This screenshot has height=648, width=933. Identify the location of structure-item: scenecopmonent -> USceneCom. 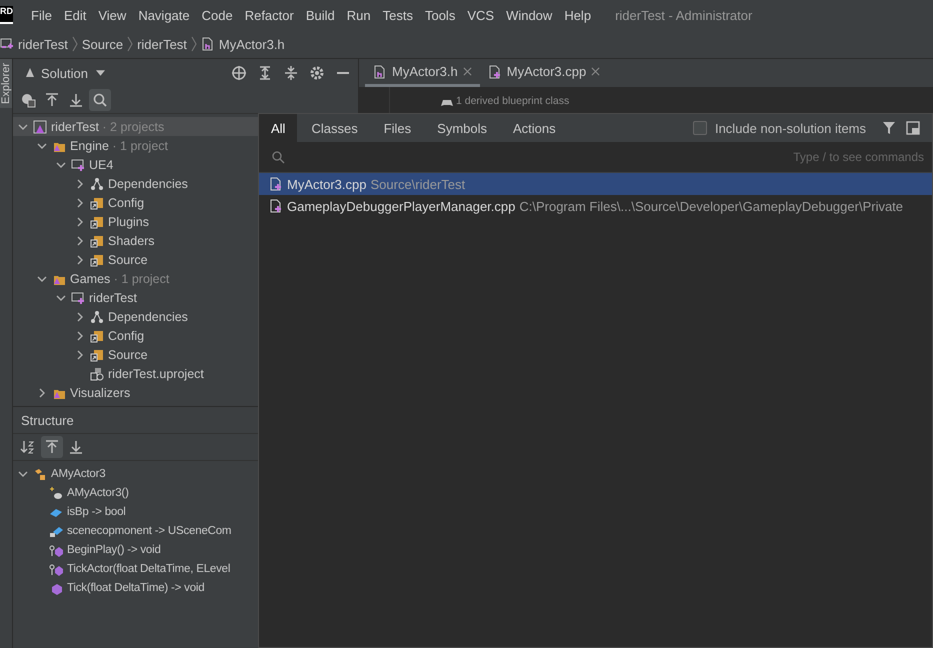
(185, 530).